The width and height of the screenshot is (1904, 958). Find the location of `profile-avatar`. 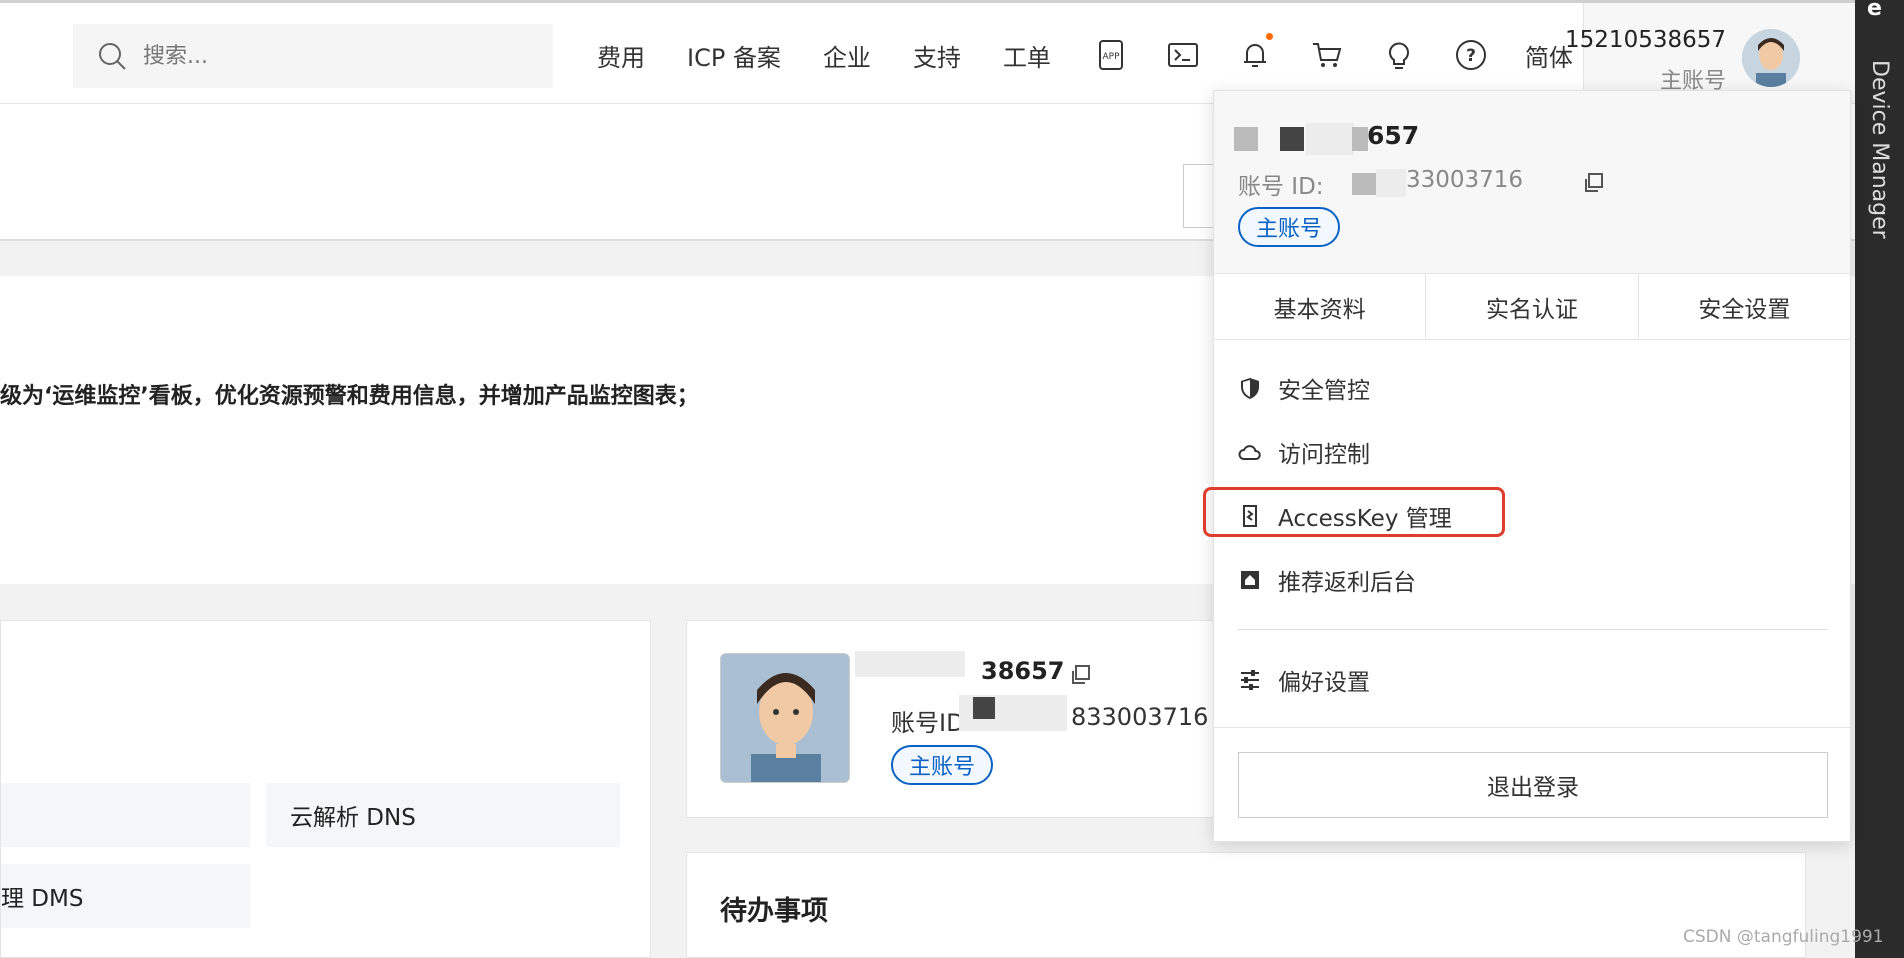

profile-avatar is located at coordinates (785, 718).